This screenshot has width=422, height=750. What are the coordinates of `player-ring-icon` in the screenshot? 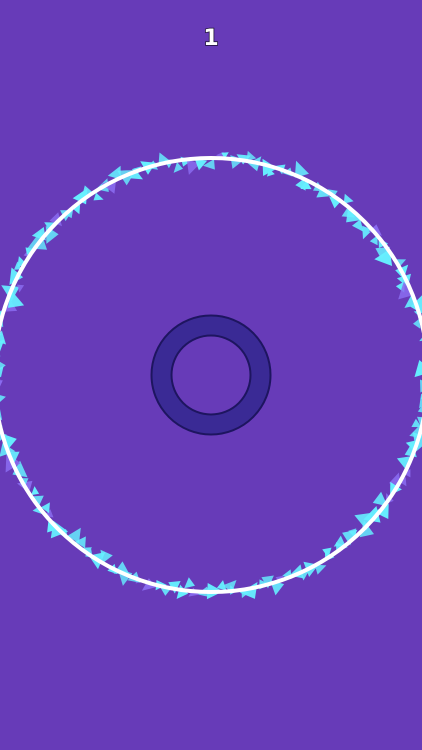 It's located at (211, 375).